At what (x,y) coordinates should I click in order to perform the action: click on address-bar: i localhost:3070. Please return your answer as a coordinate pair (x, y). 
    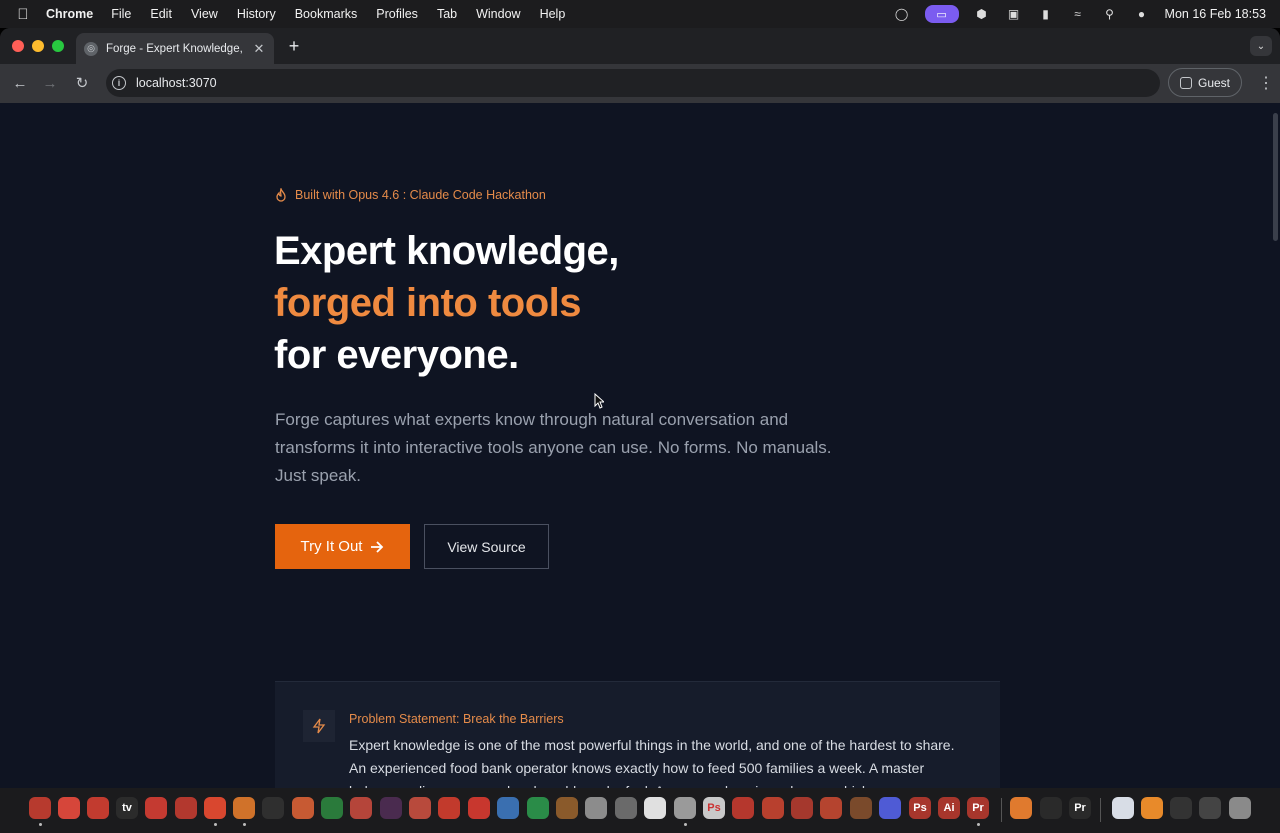
    Looking at the image, I should click on (633, 83).